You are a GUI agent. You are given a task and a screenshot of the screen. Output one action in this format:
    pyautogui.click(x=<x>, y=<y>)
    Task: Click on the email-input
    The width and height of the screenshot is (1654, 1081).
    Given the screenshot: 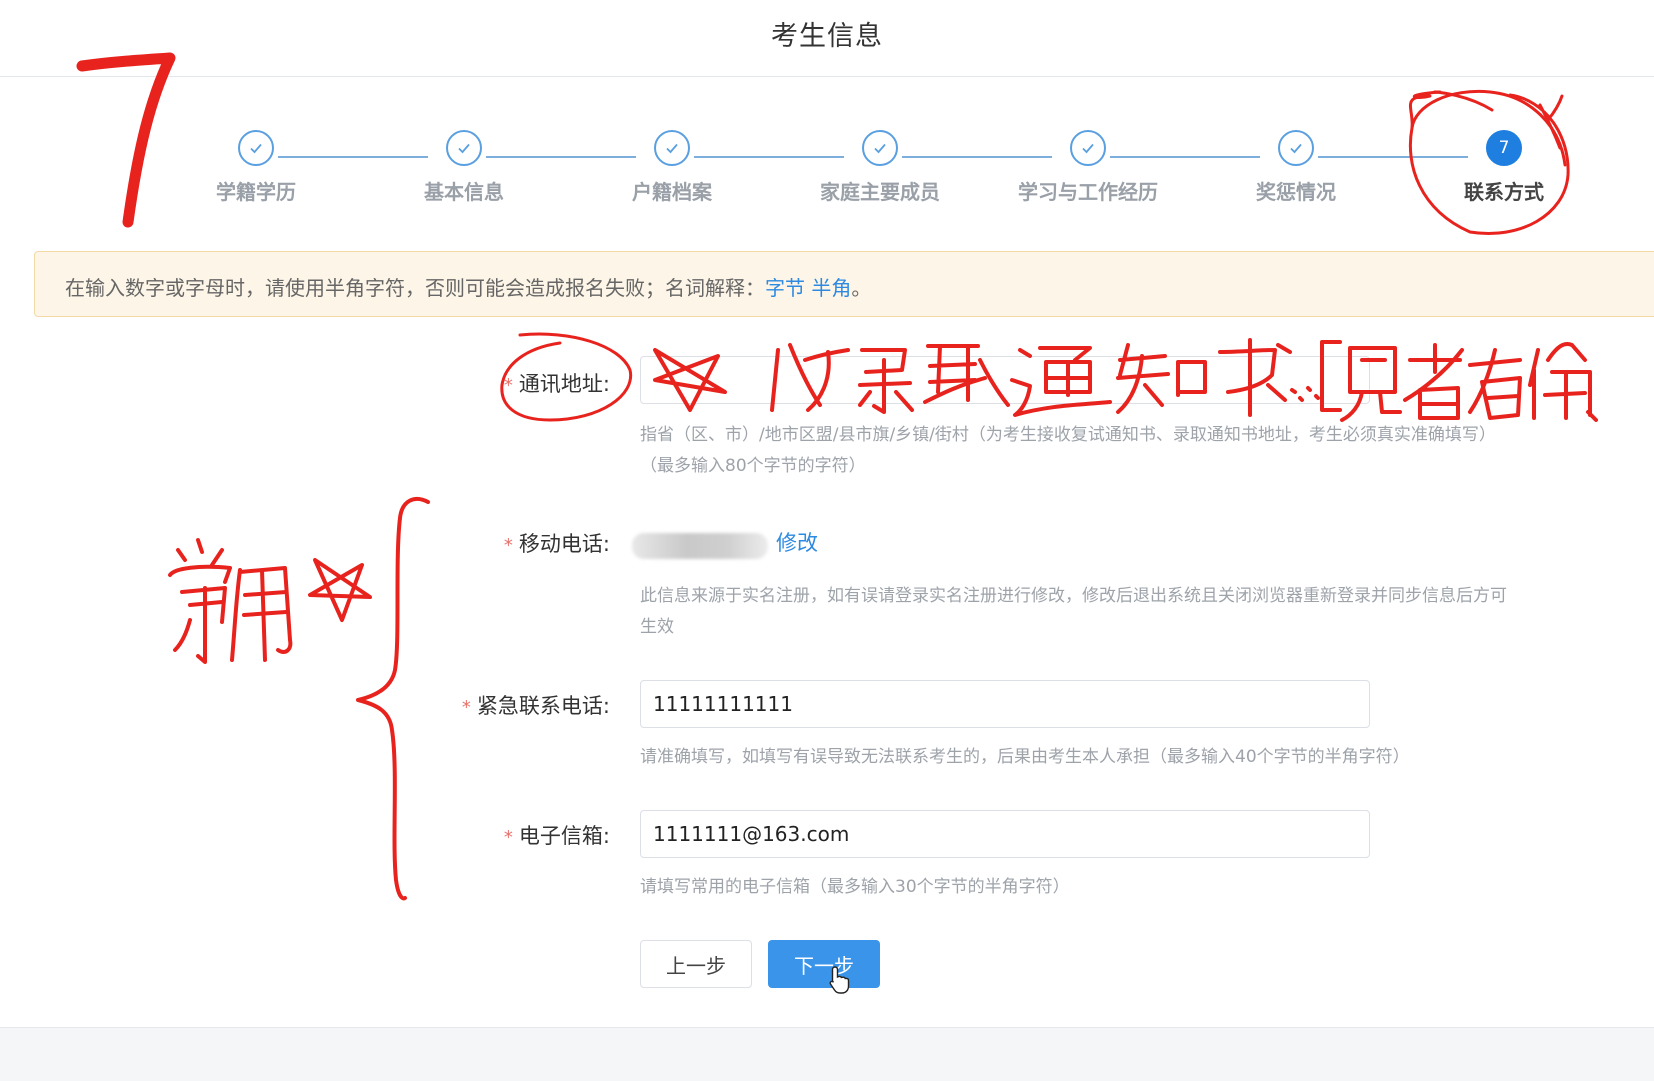 What is the action you would take?
    pyautogui.click(x=1005, y=834)
    